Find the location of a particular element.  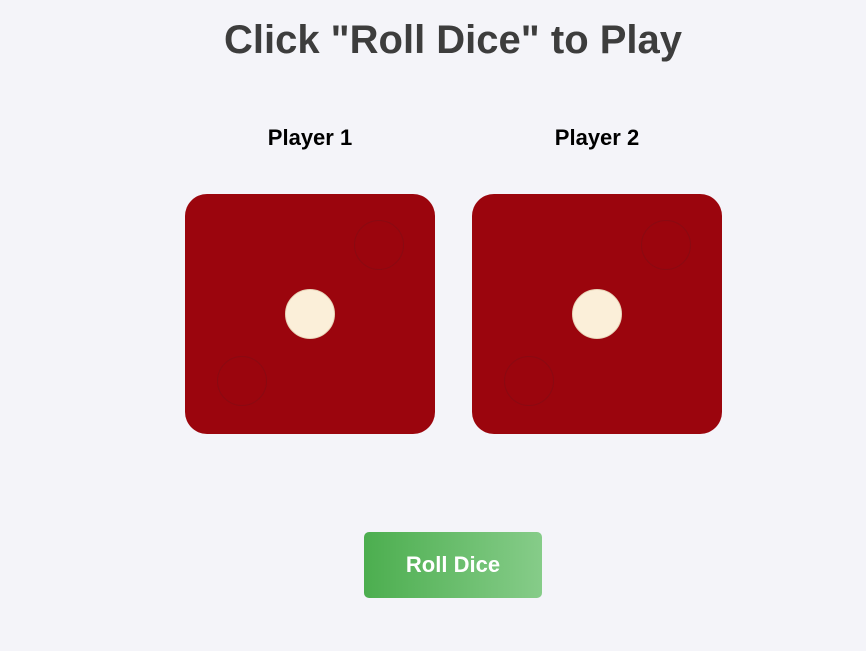

page-title: Click "Roll Dice" to Play is located at coordinates (453, 40).